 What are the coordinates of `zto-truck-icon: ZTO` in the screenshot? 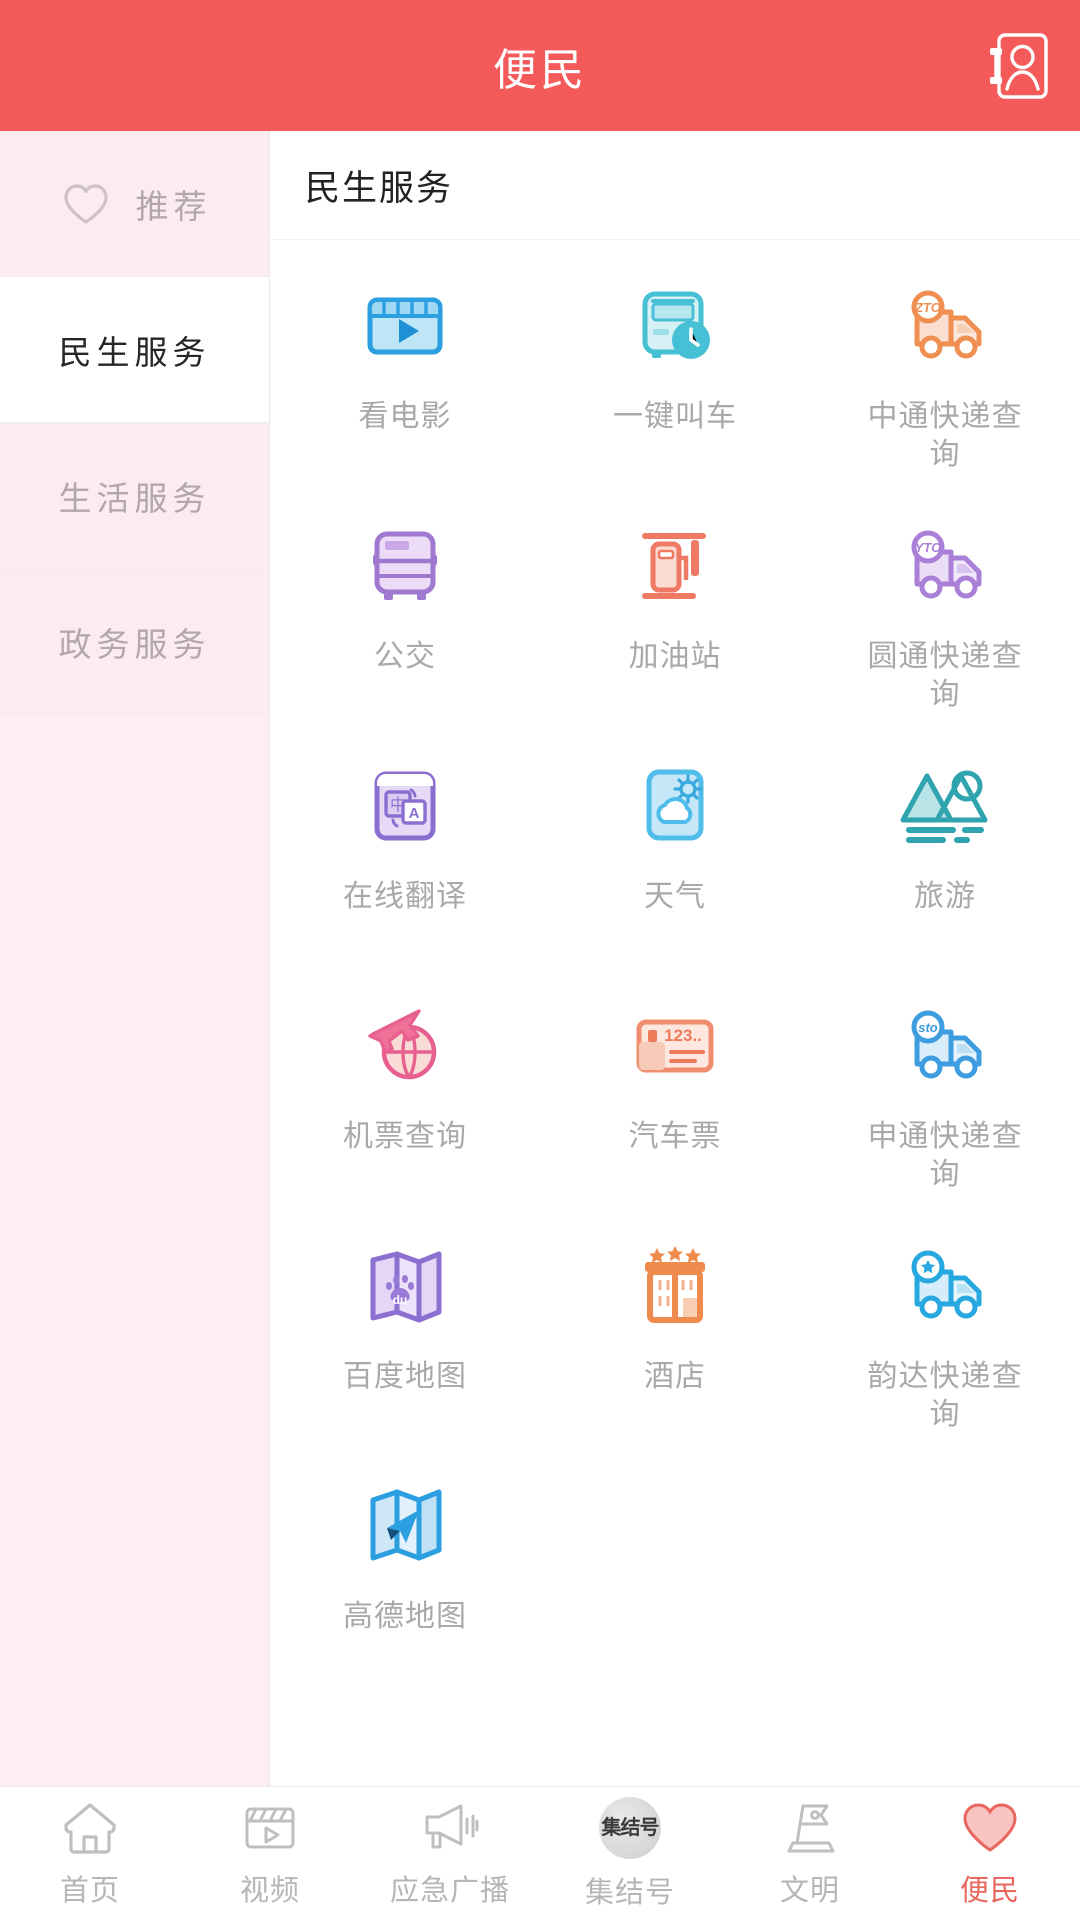 It's located at (945, 326).